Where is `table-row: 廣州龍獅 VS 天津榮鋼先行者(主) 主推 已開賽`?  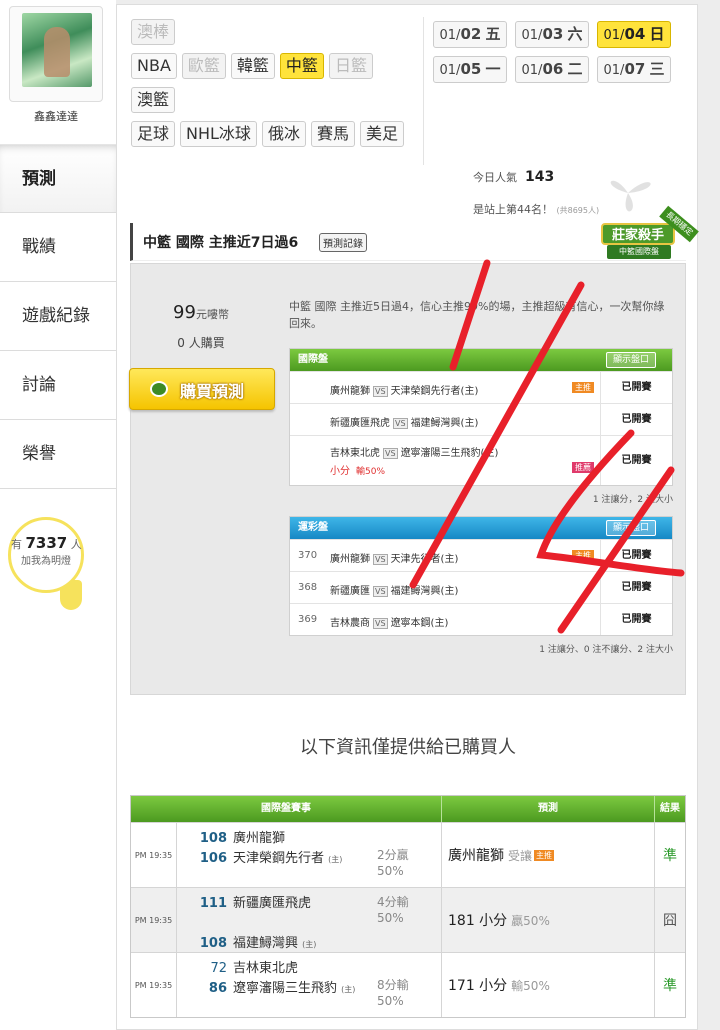 table-row: 廣州龍獅 VS 天津榮鋼先行者(主) 主推 已開賽 is located at coordinates (481, 387).